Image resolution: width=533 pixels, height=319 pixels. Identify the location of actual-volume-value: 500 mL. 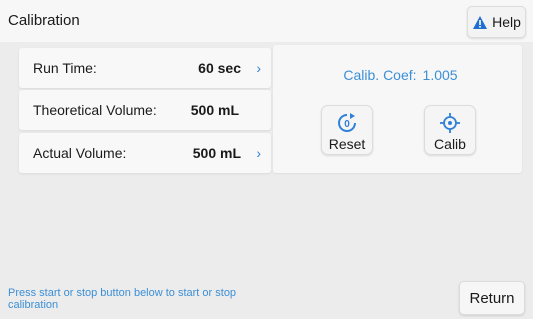
(216, 153).